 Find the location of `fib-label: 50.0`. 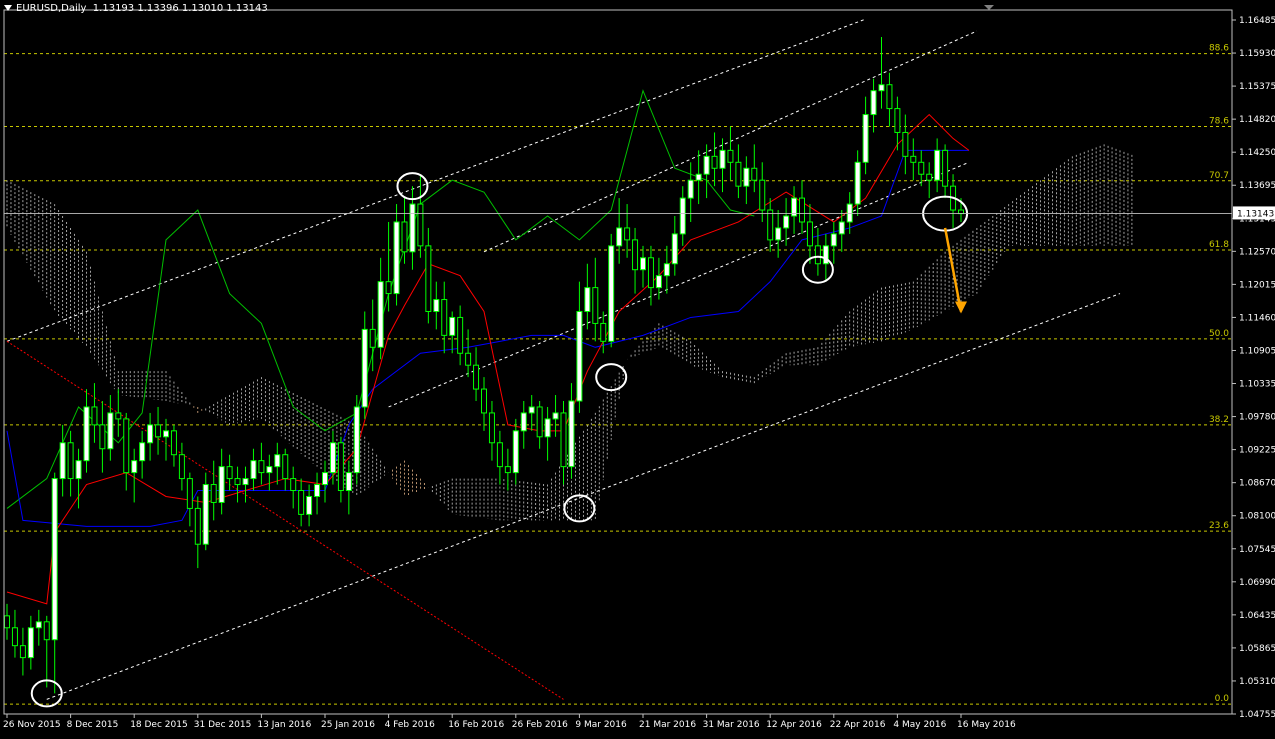

fib-label: 50.0 is located at coordinates (1219, 334).